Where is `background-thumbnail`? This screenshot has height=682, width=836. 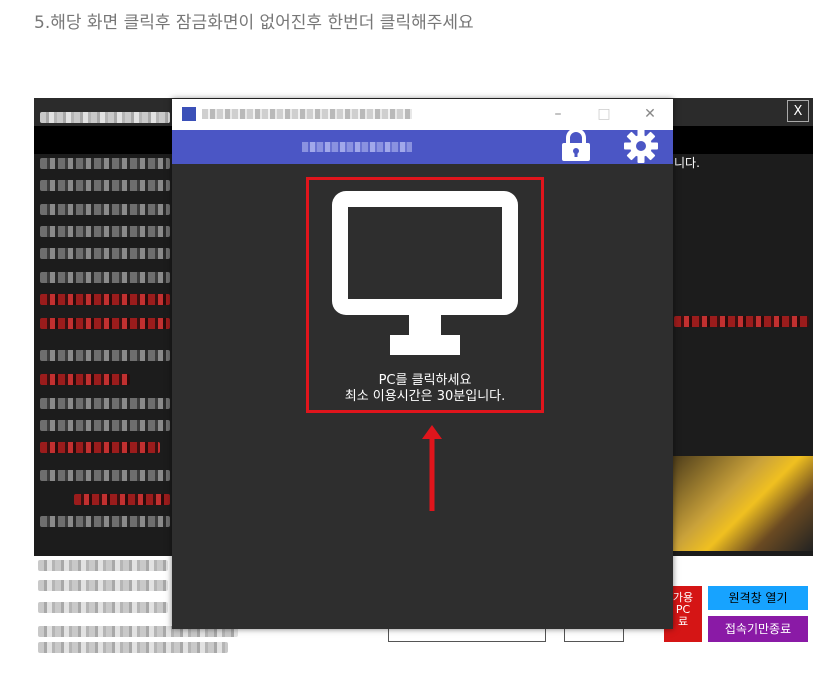
background-thumbnail is located at coordinates (741, 503).